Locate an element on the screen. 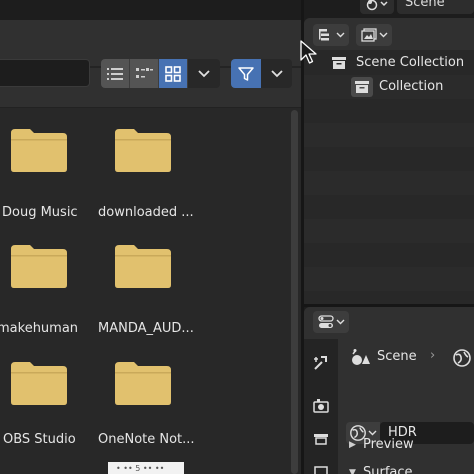  render-tab is located at coordinates (321, 406).